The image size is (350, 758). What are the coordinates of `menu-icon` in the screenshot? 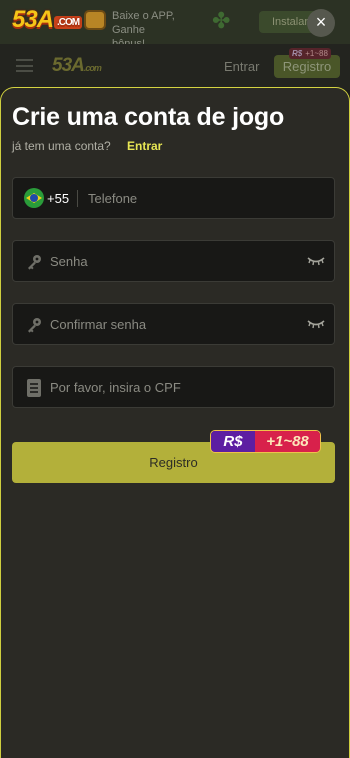 It's located at (24, 65).